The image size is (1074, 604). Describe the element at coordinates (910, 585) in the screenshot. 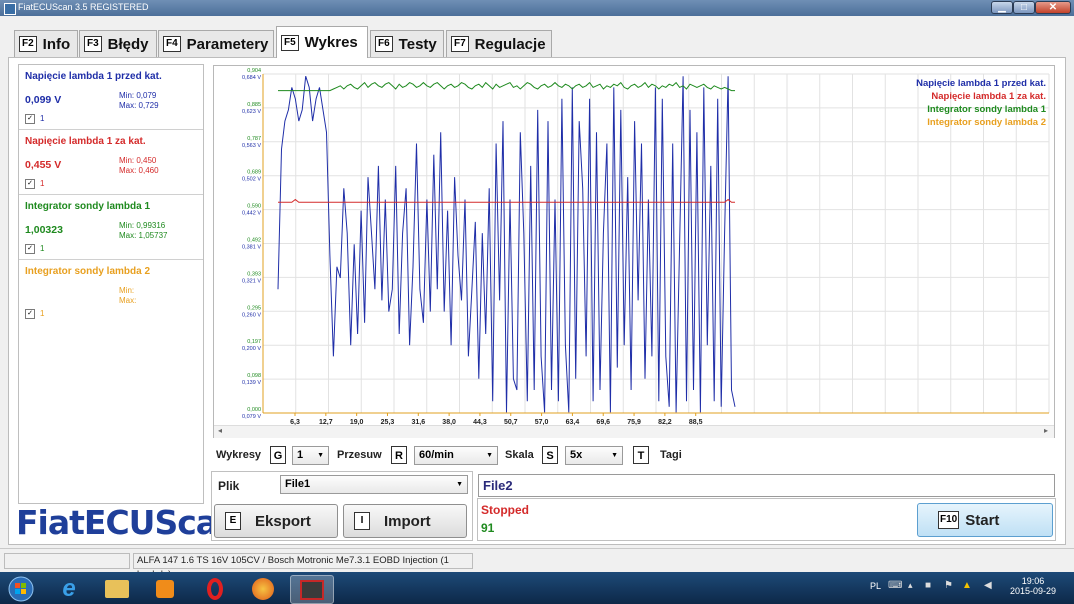

I see `tray-chevron-icon: ▴` at that location.